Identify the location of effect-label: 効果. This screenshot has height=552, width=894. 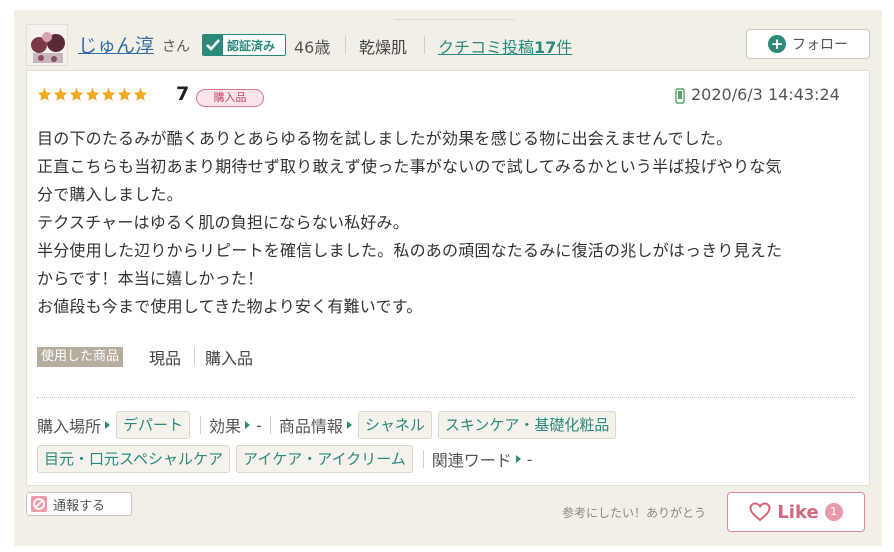
(225, 426).